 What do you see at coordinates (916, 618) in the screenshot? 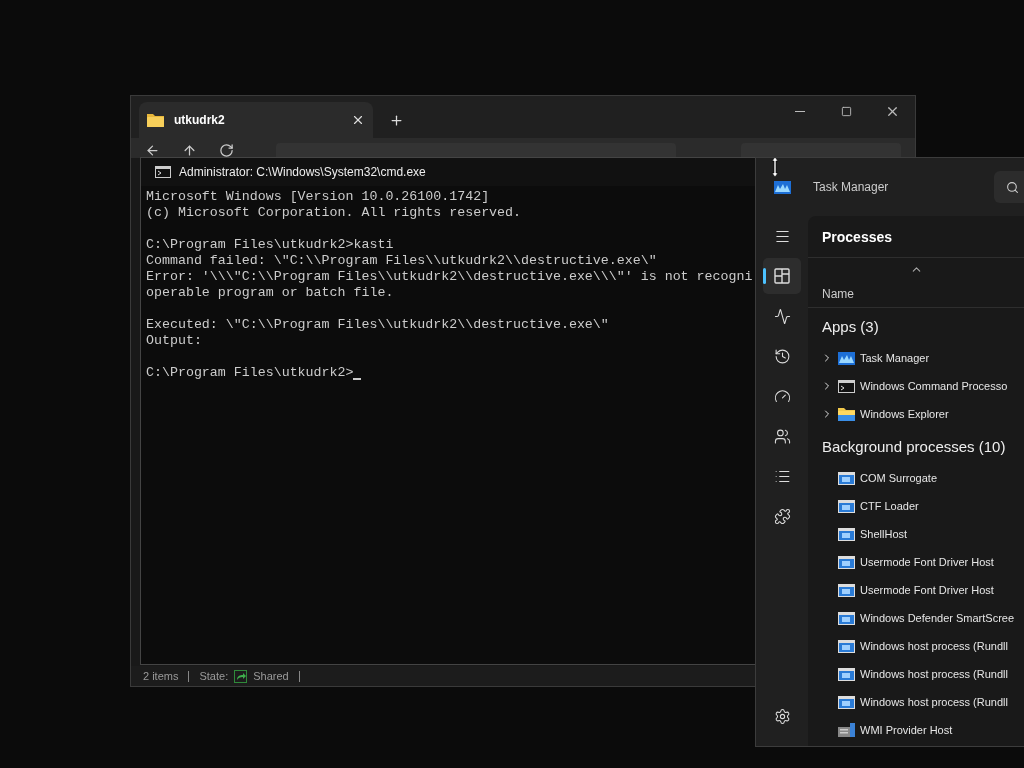
I see `process-row: Windows Defender SmartScree` at bounding box center [916, 618].